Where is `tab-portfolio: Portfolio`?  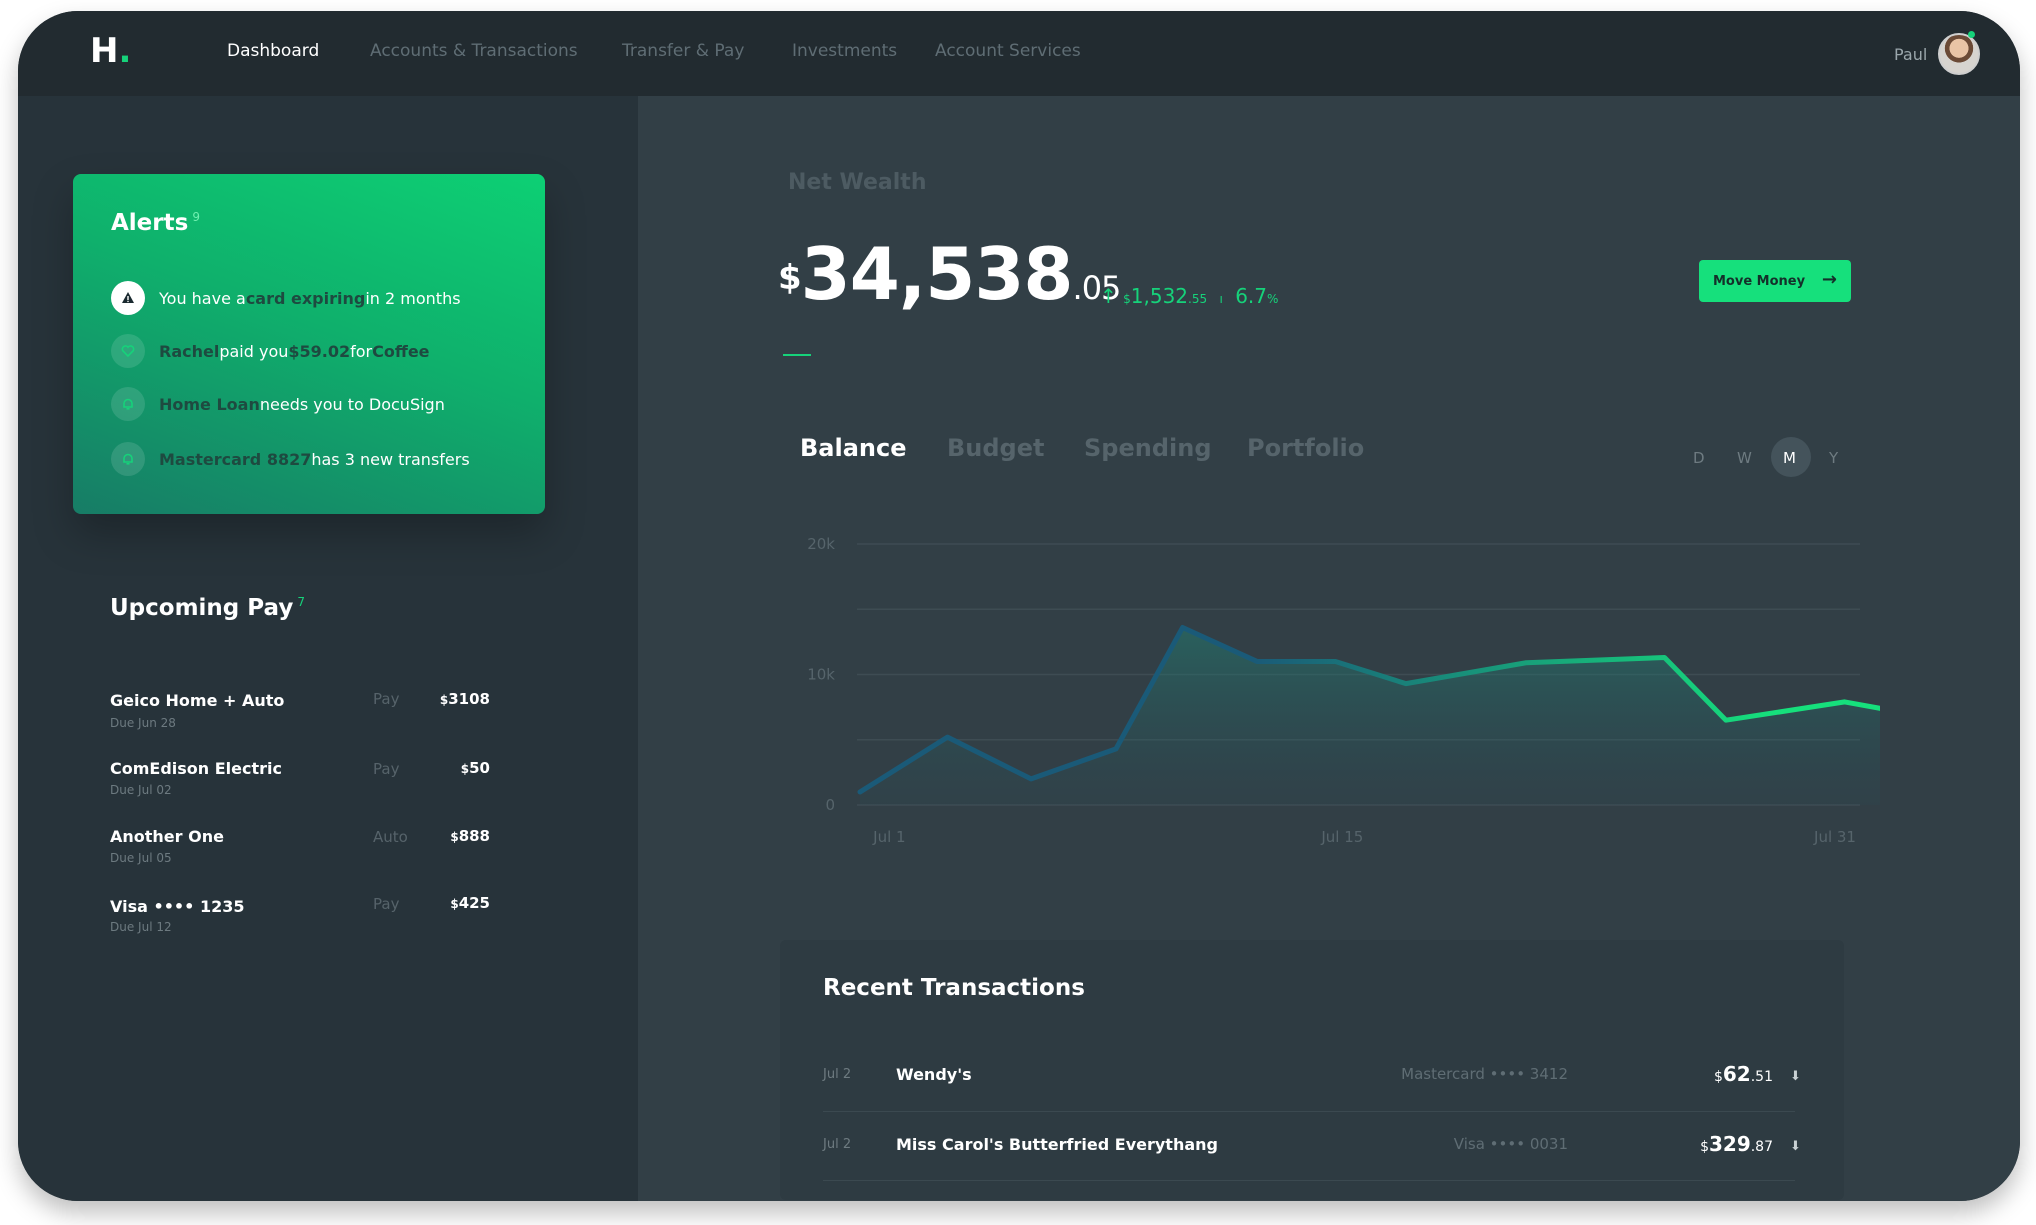
tab-portfolio: Portfolio is located at coordinates (1305, 448).